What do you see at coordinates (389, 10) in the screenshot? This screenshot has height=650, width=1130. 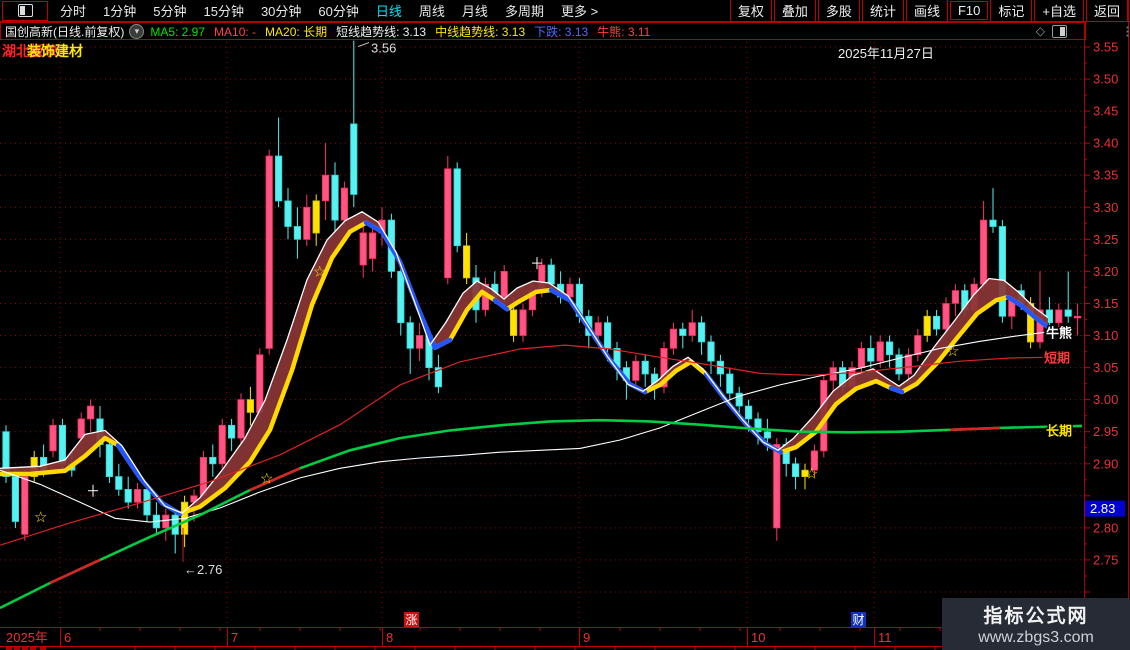 I see `menu-item-日线: 日线` at bounding box center [389, 10].